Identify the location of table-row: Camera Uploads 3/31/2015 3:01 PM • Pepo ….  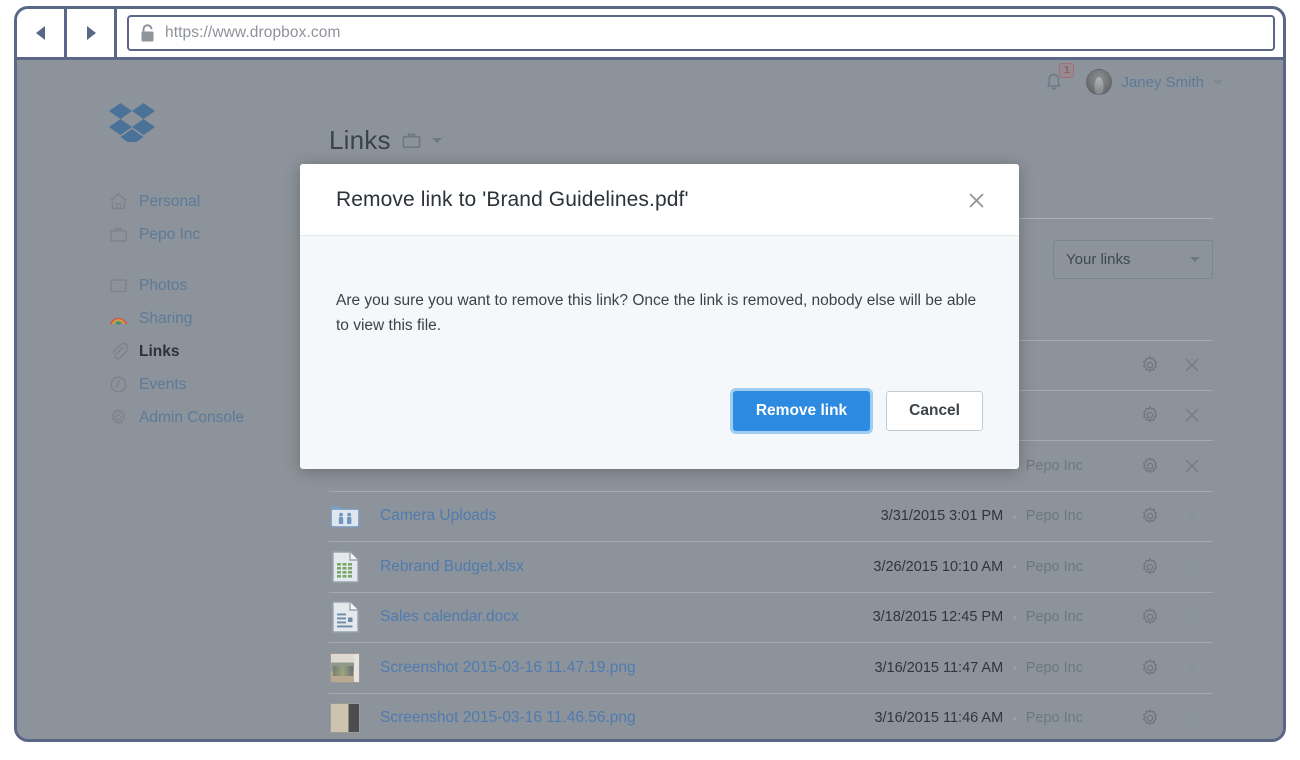
(771, 517).